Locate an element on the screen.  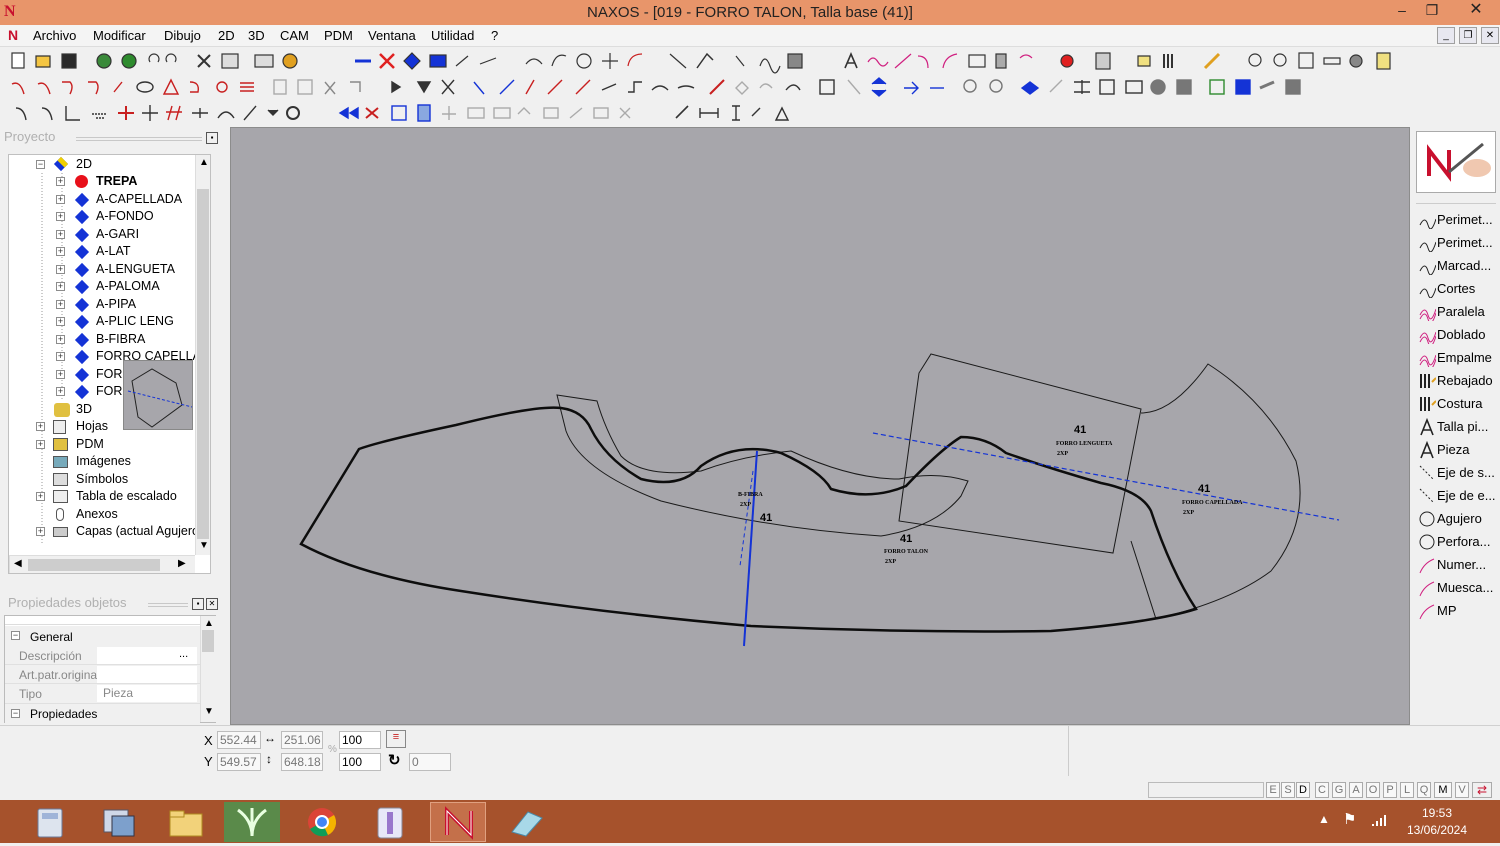
menu-dibujo: Dibujo is located at coordinates (182, 35).